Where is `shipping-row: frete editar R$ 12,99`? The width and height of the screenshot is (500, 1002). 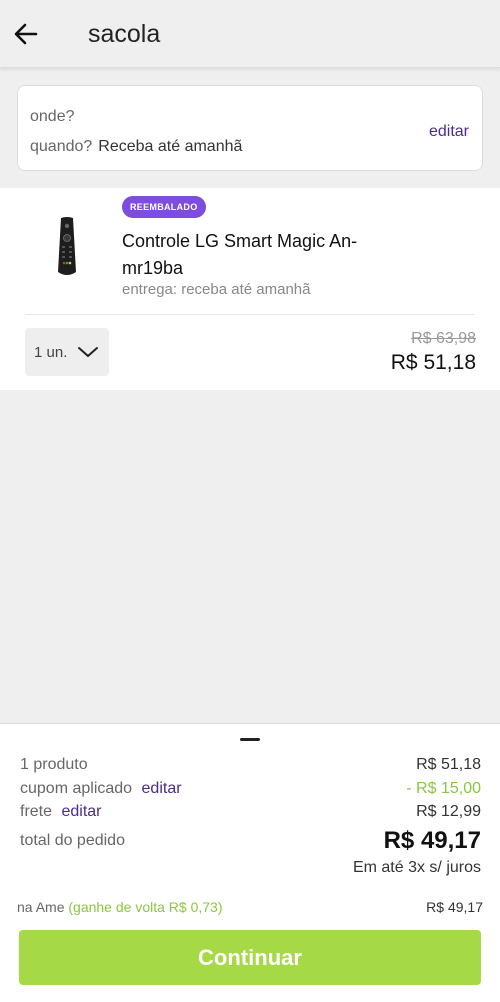 shipping-row: frete editar R$ 12,99 is located at coordinates (250, 812).